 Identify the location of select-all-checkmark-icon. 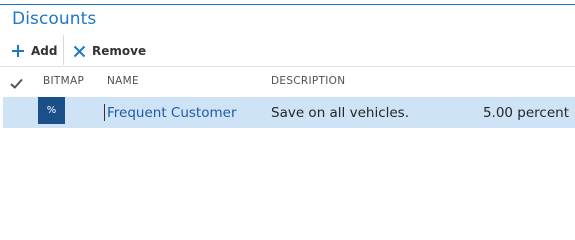
(16, 83).